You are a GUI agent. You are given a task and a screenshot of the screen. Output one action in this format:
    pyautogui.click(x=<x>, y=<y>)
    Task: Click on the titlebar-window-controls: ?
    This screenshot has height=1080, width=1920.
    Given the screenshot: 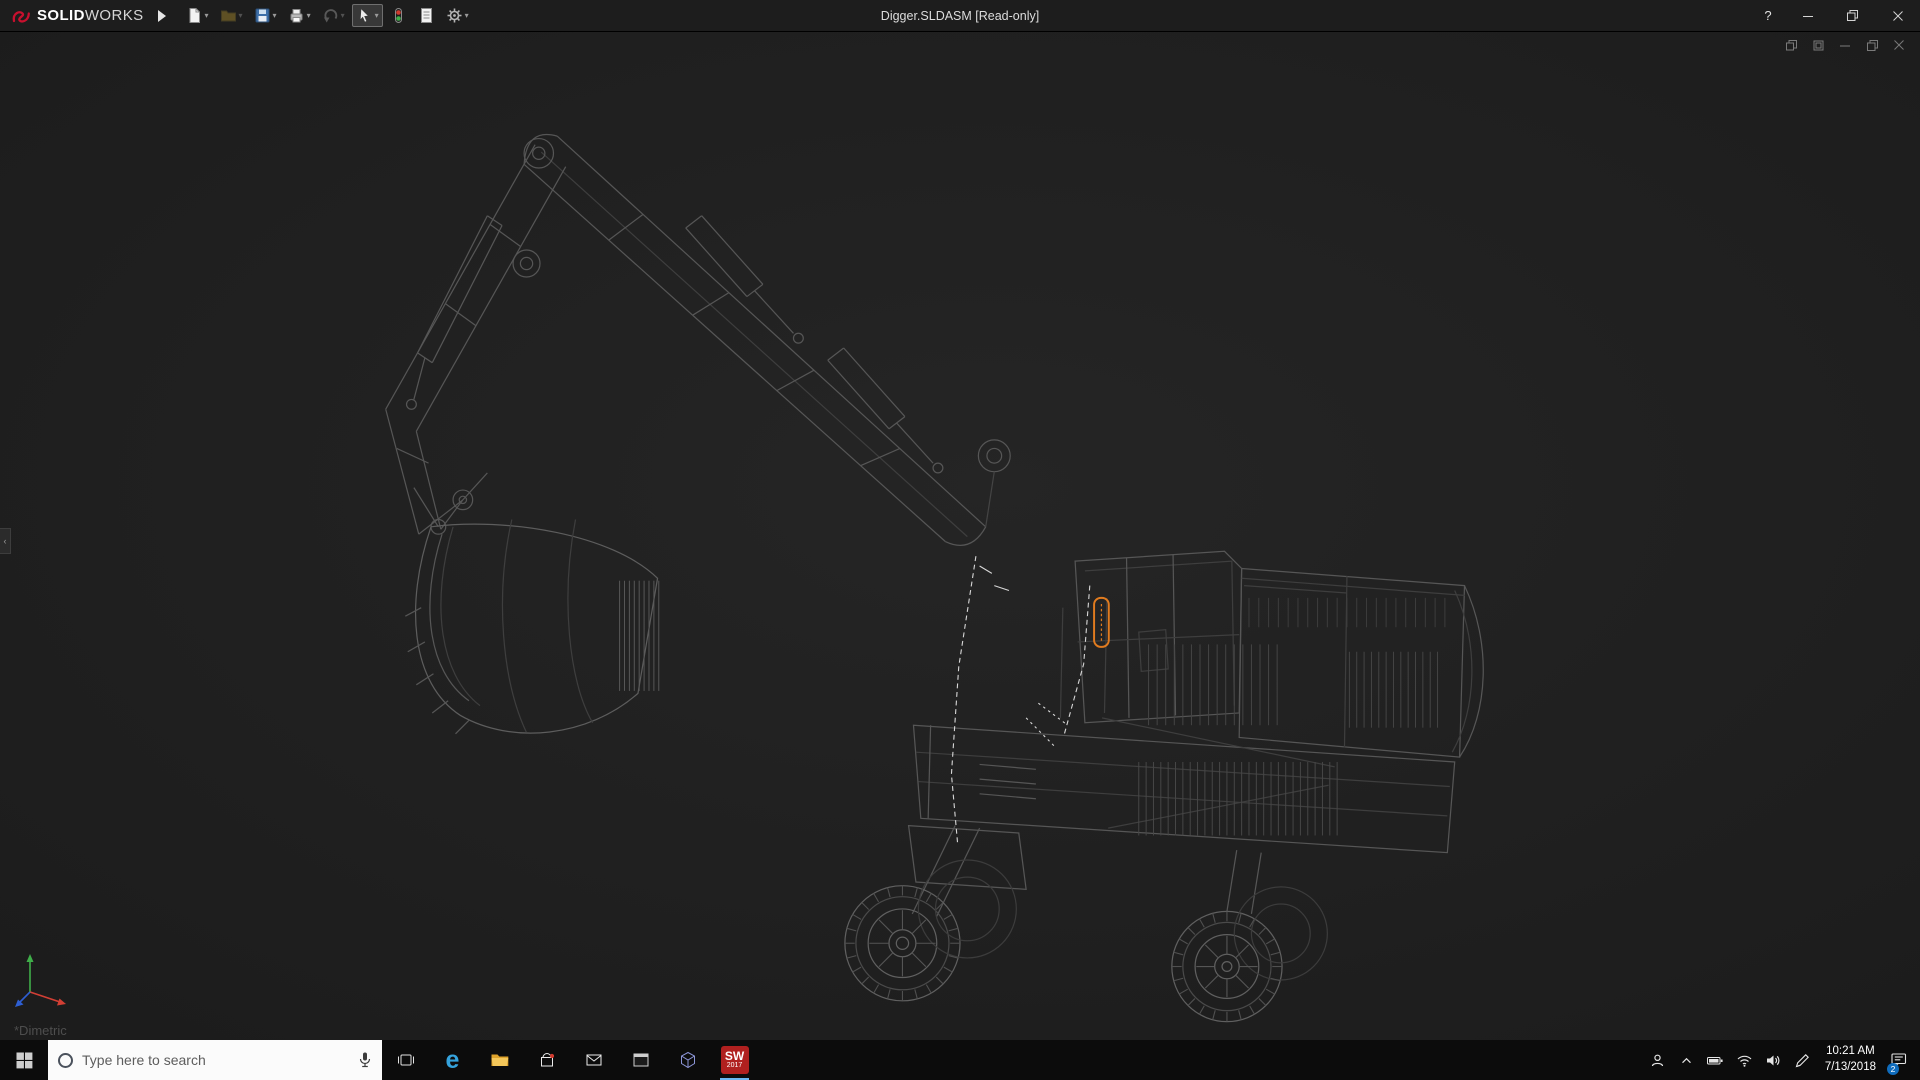 What is the action you would take?
    pyautogui.click(x=1835, y=15)
    